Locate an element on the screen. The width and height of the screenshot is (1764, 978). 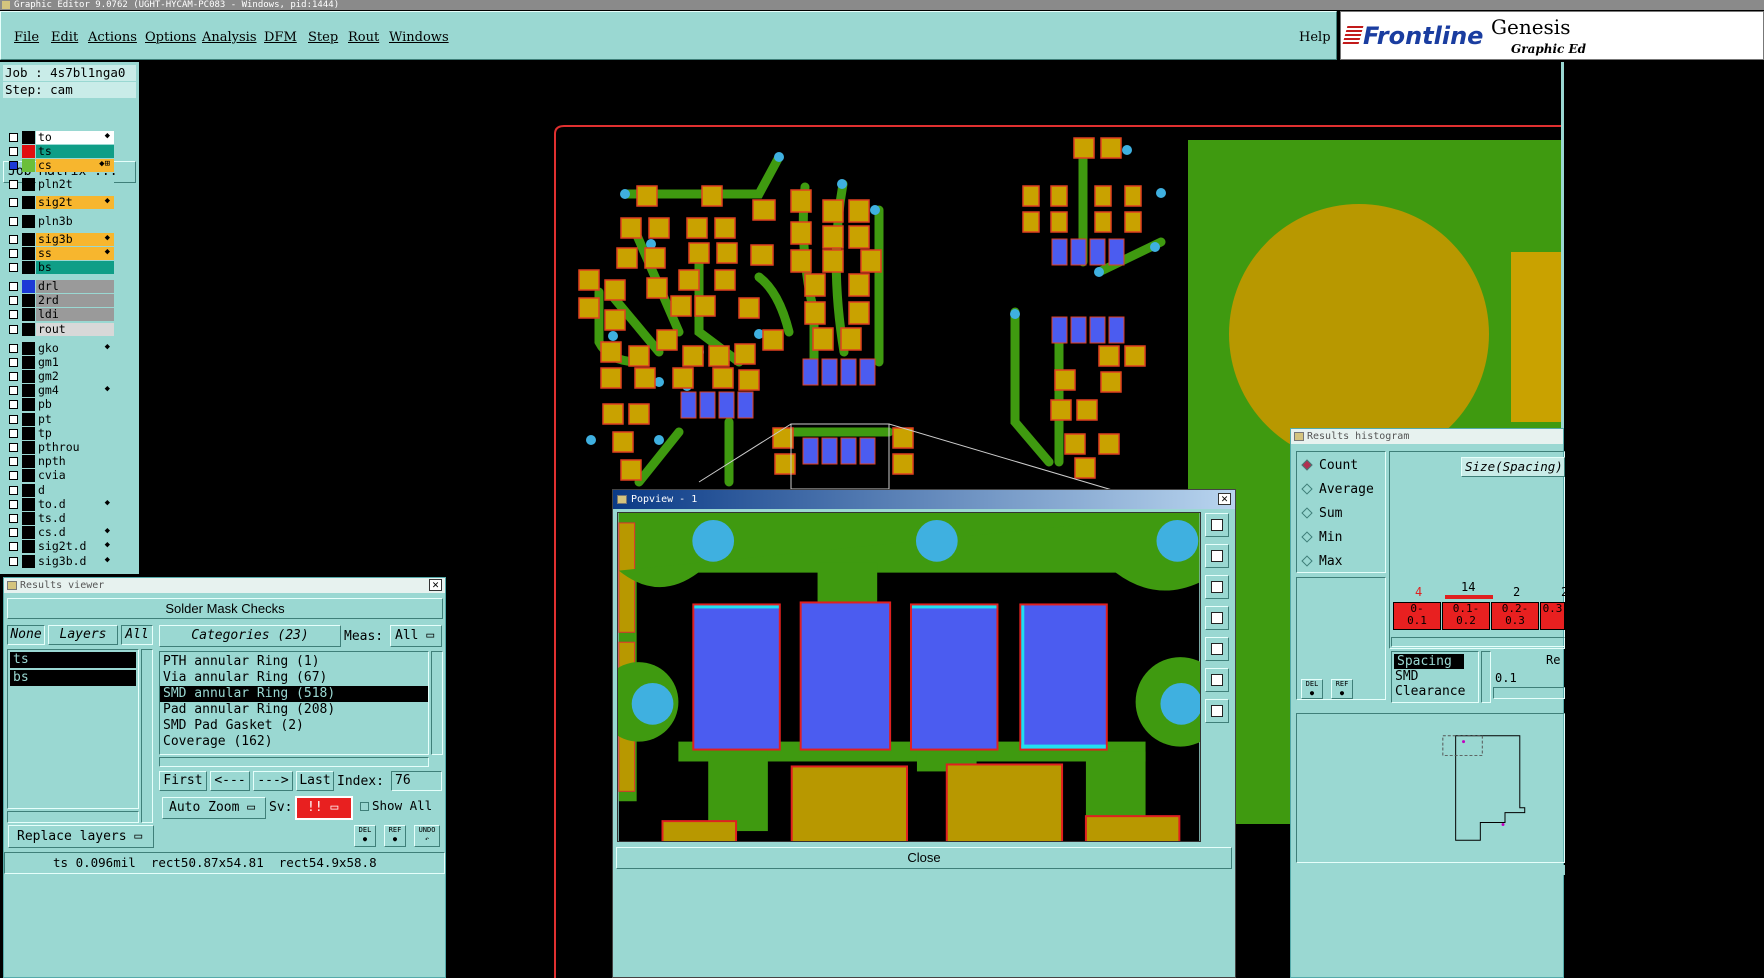
layer-row-cs-d: cs.d ◆ is located at coordinates (60, 532).